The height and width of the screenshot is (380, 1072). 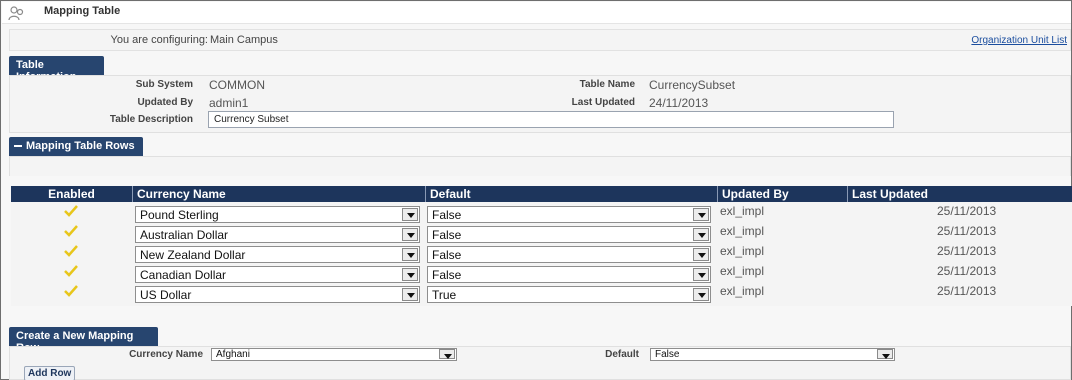 I want to click on currency-name-select: Pound Sterling, so click(x=277, y=214).